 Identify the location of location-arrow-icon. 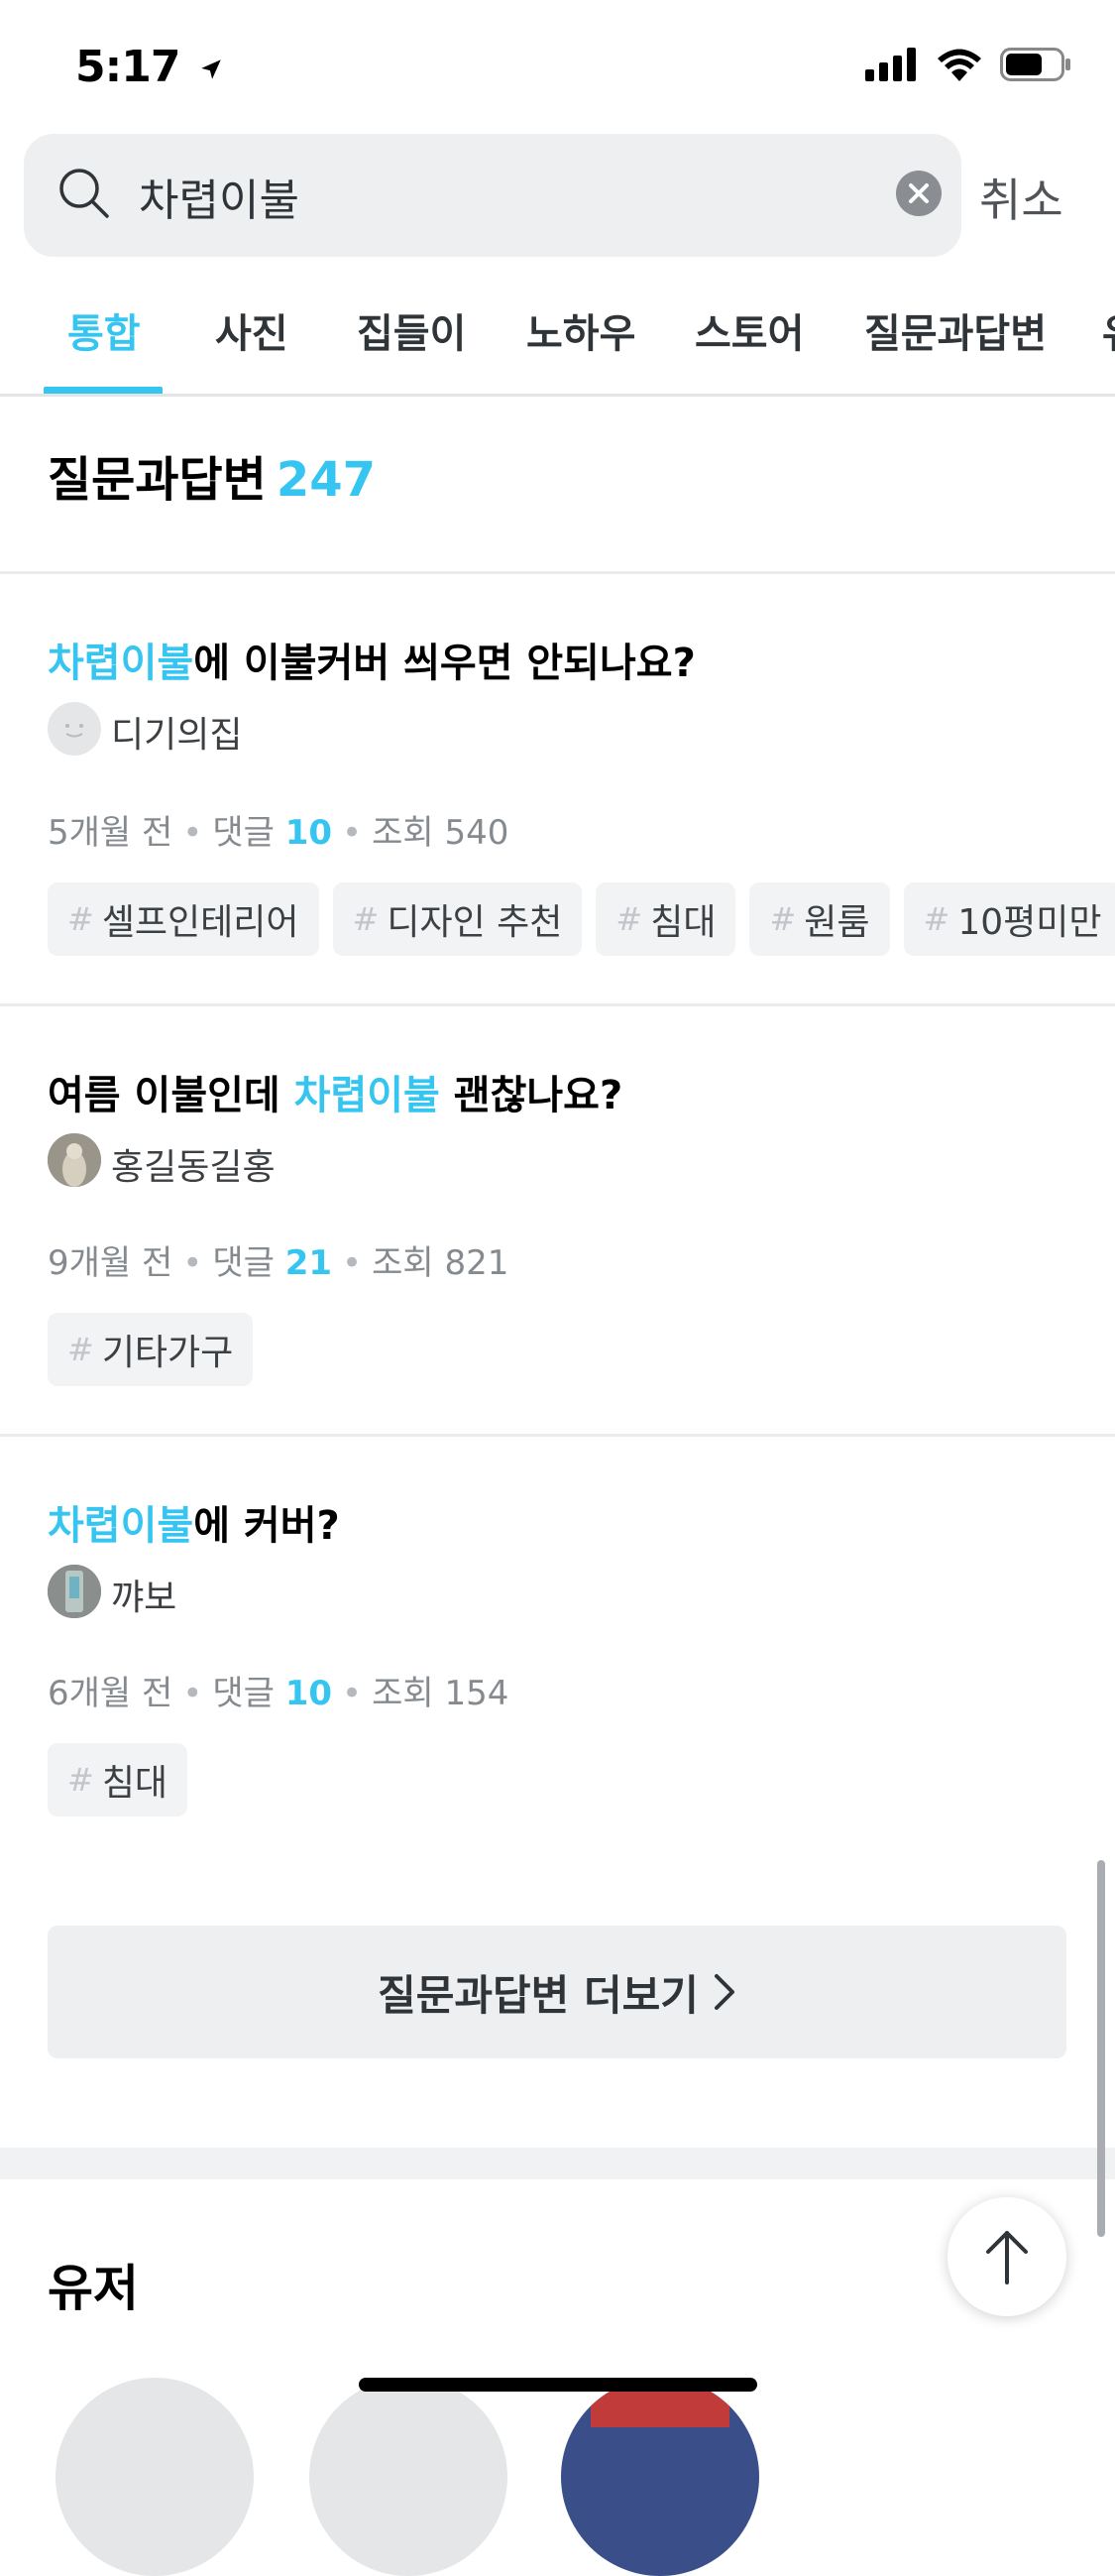
(211, 69).